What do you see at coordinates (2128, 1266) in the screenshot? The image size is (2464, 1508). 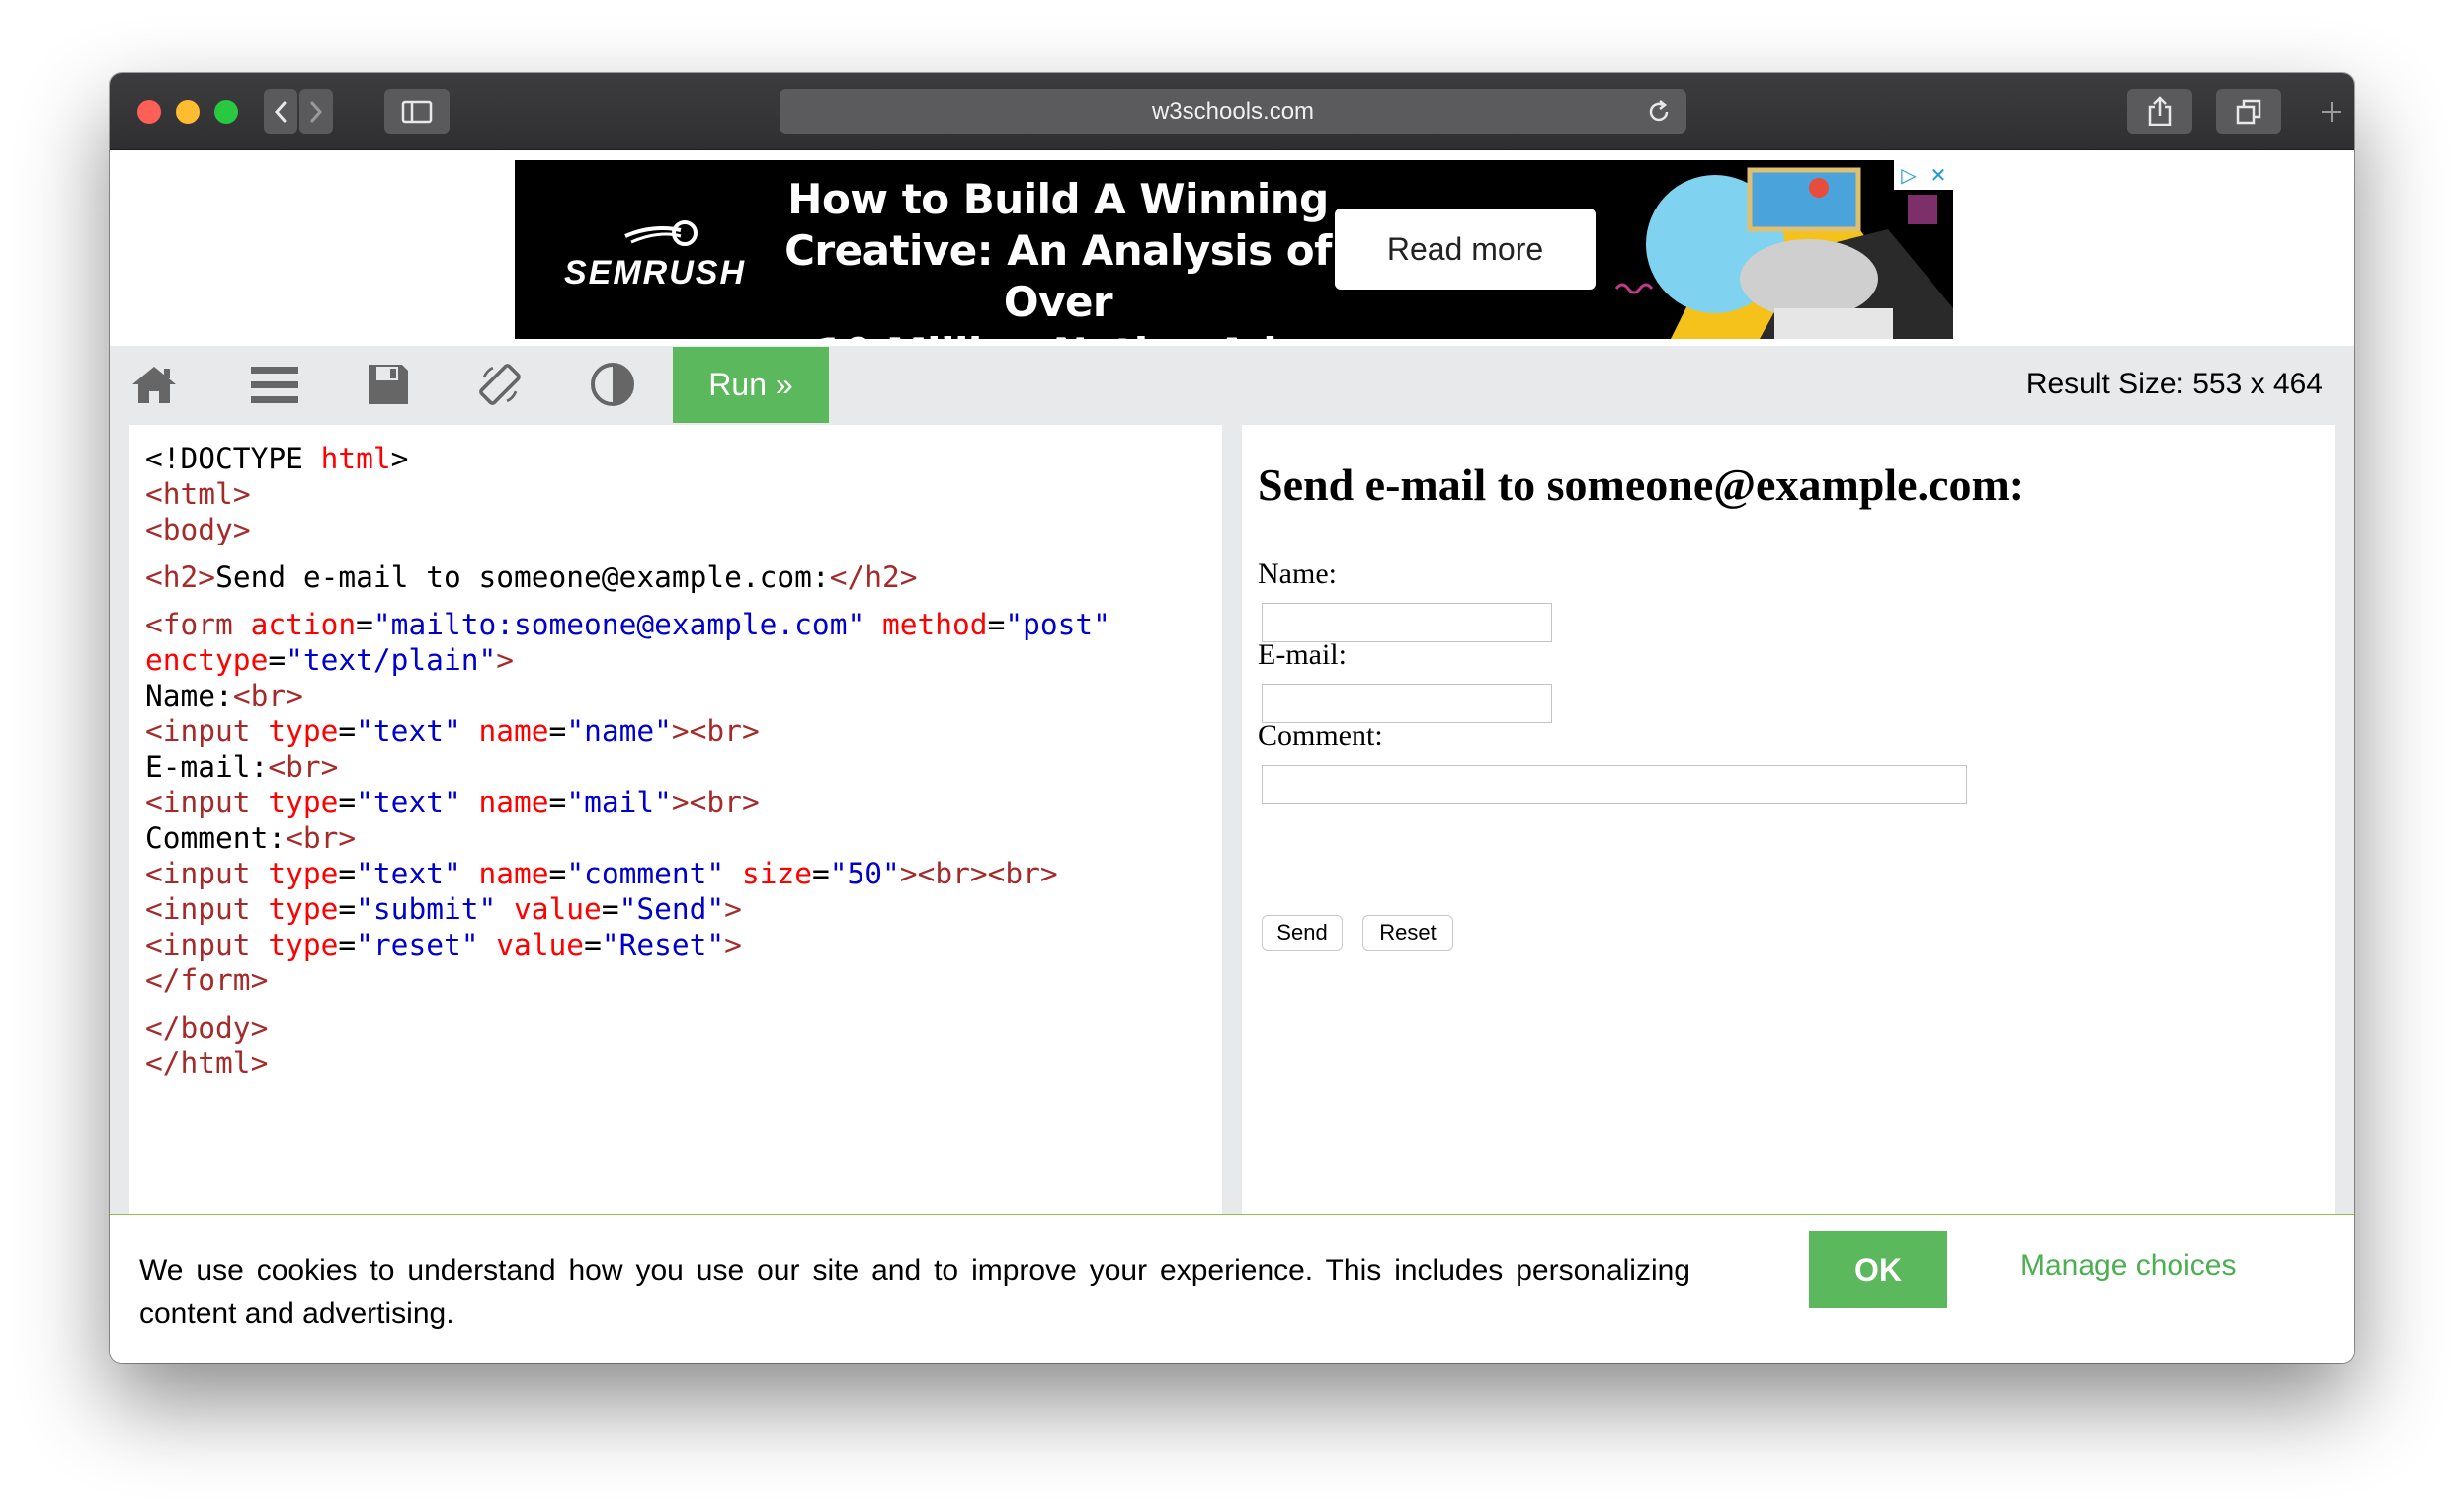 I see `manage-choices-link: Manage choices` at bounding box center [2128, 1266].